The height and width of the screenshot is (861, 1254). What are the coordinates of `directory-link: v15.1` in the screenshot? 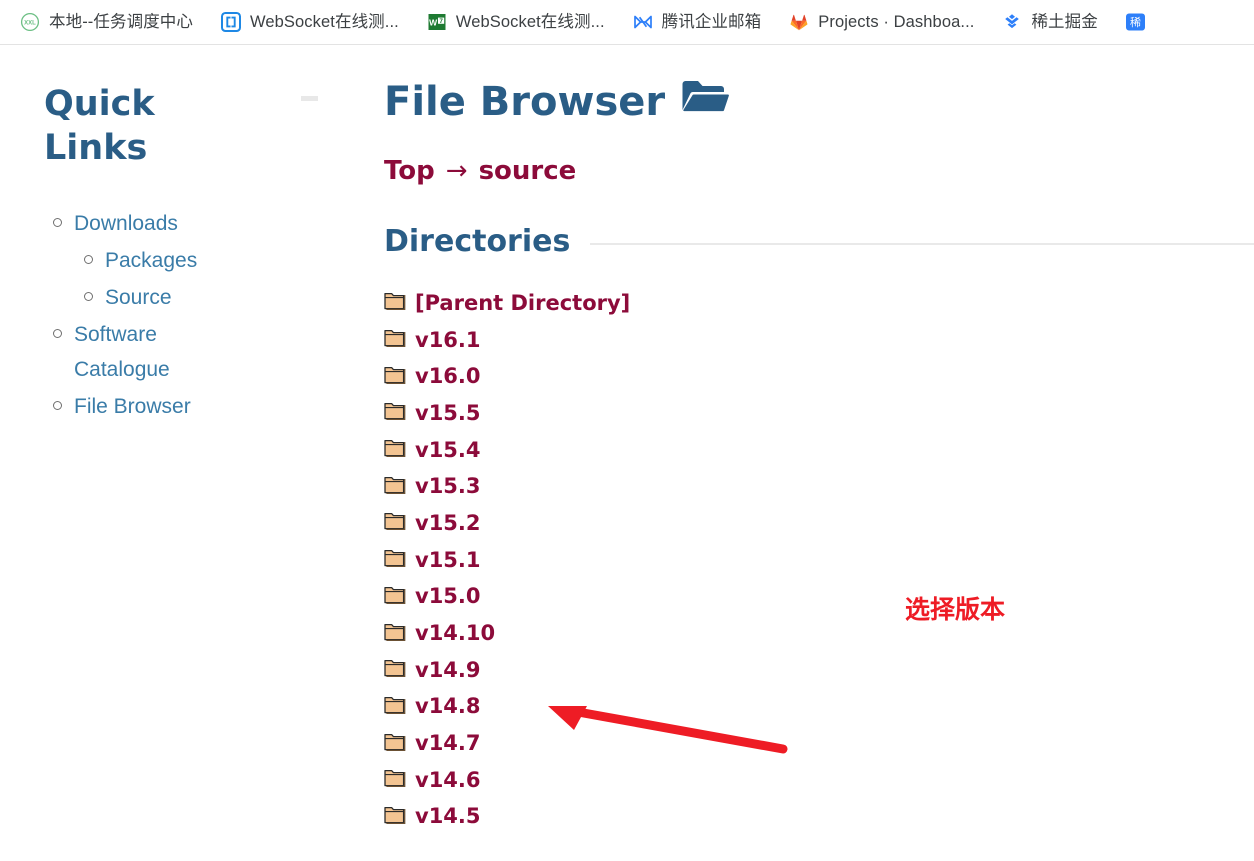 It's located at (448, 560).